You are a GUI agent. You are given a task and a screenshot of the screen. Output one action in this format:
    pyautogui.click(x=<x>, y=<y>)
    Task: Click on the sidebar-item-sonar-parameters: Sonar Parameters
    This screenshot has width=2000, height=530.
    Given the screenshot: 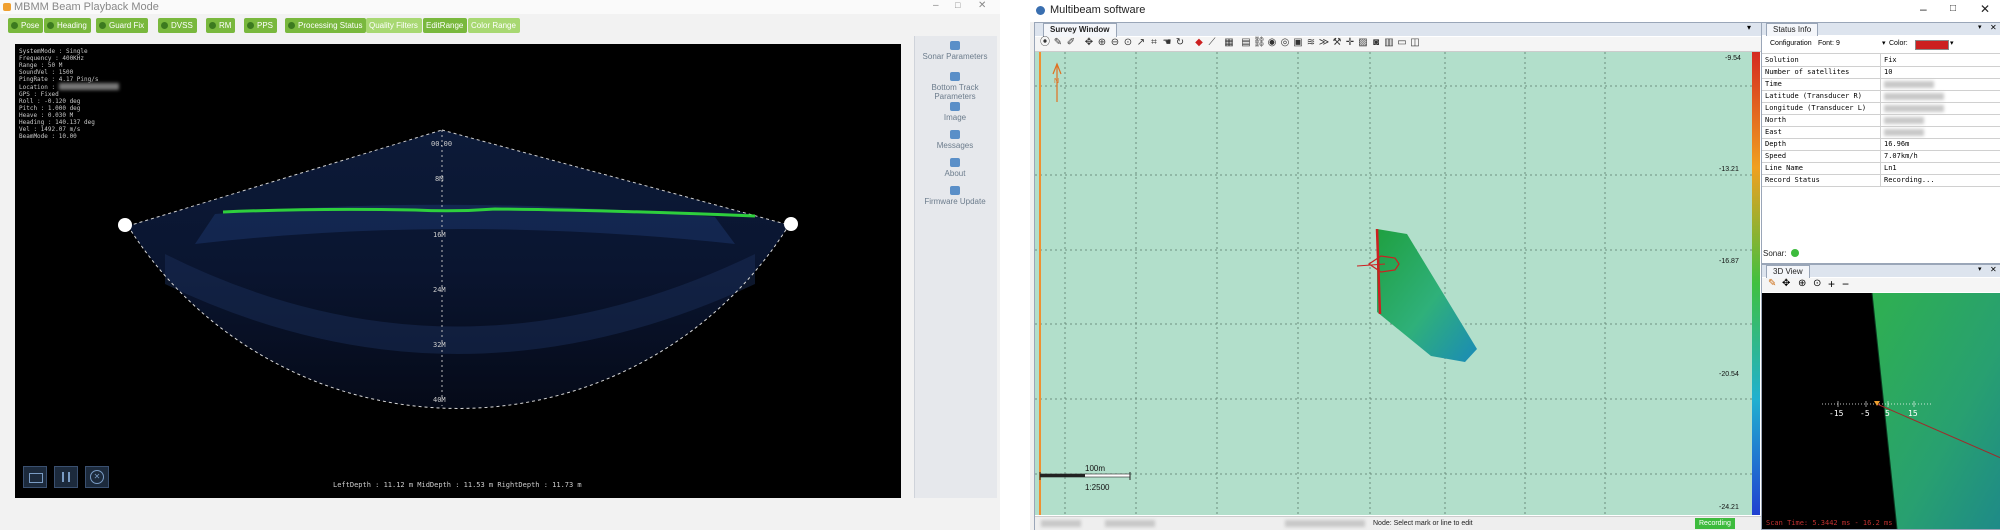 What is the action you would take?
    pyautogui.click(x=955, y=51)
    